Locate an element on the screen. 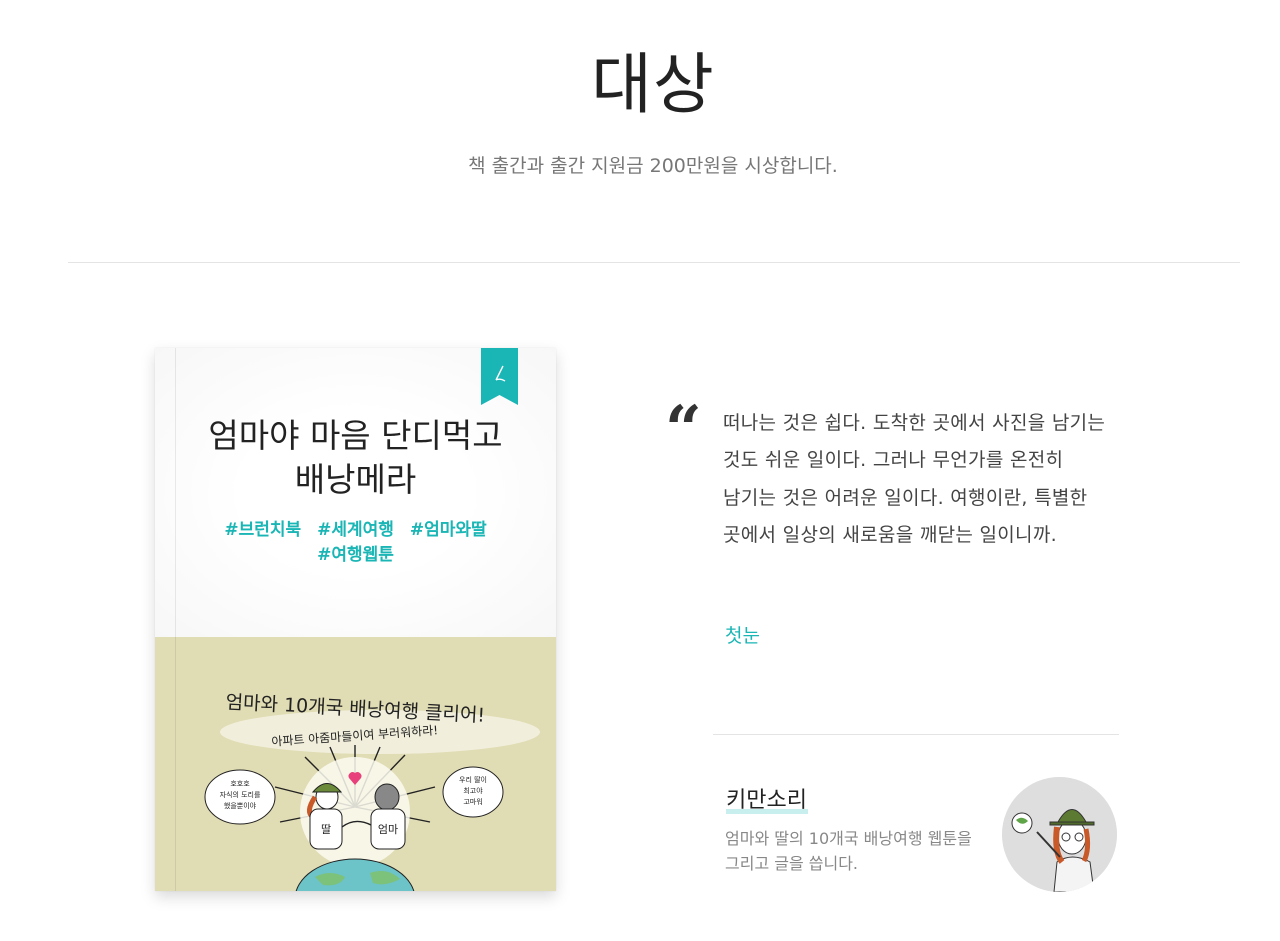  bookmark-ribbon-icon is located at coordinates (499, 376).